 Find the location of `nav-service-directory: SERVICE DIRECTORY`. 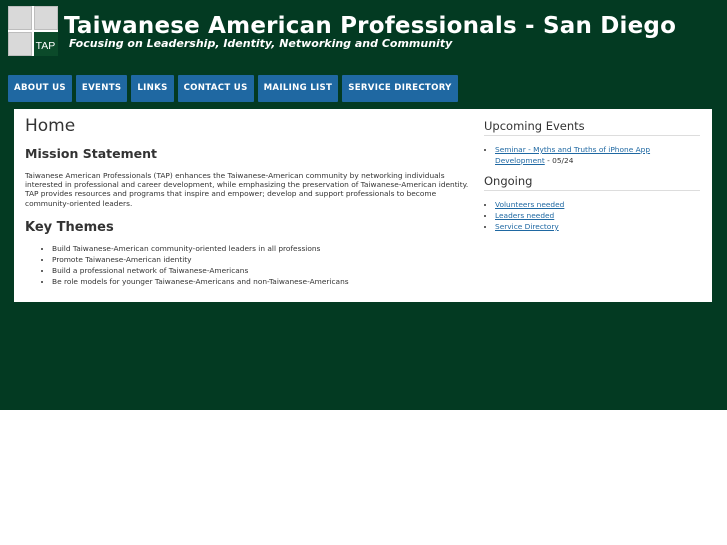

nav-service-directory: SERVICE DIRECTORY is located at coordinates (400, 88).